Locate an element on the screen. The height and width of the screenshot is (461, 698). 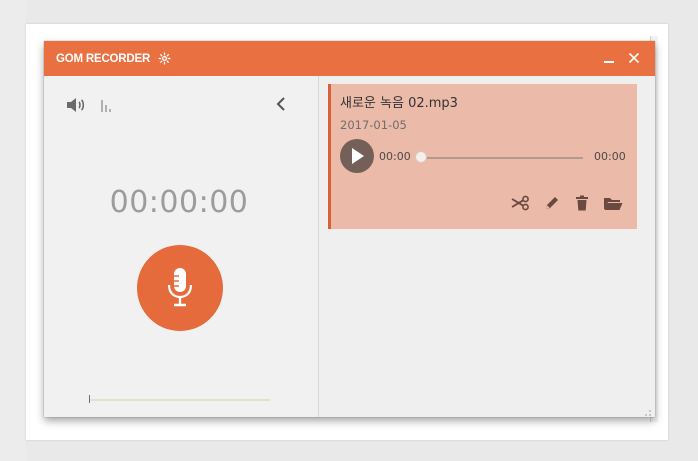
settings-button is located at coordinates (164, 59).